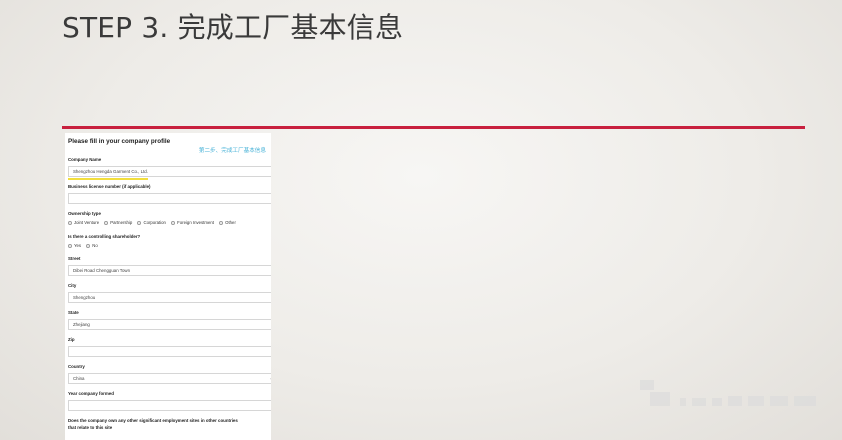  I want to click on street-label: Street, so click(74, 258).